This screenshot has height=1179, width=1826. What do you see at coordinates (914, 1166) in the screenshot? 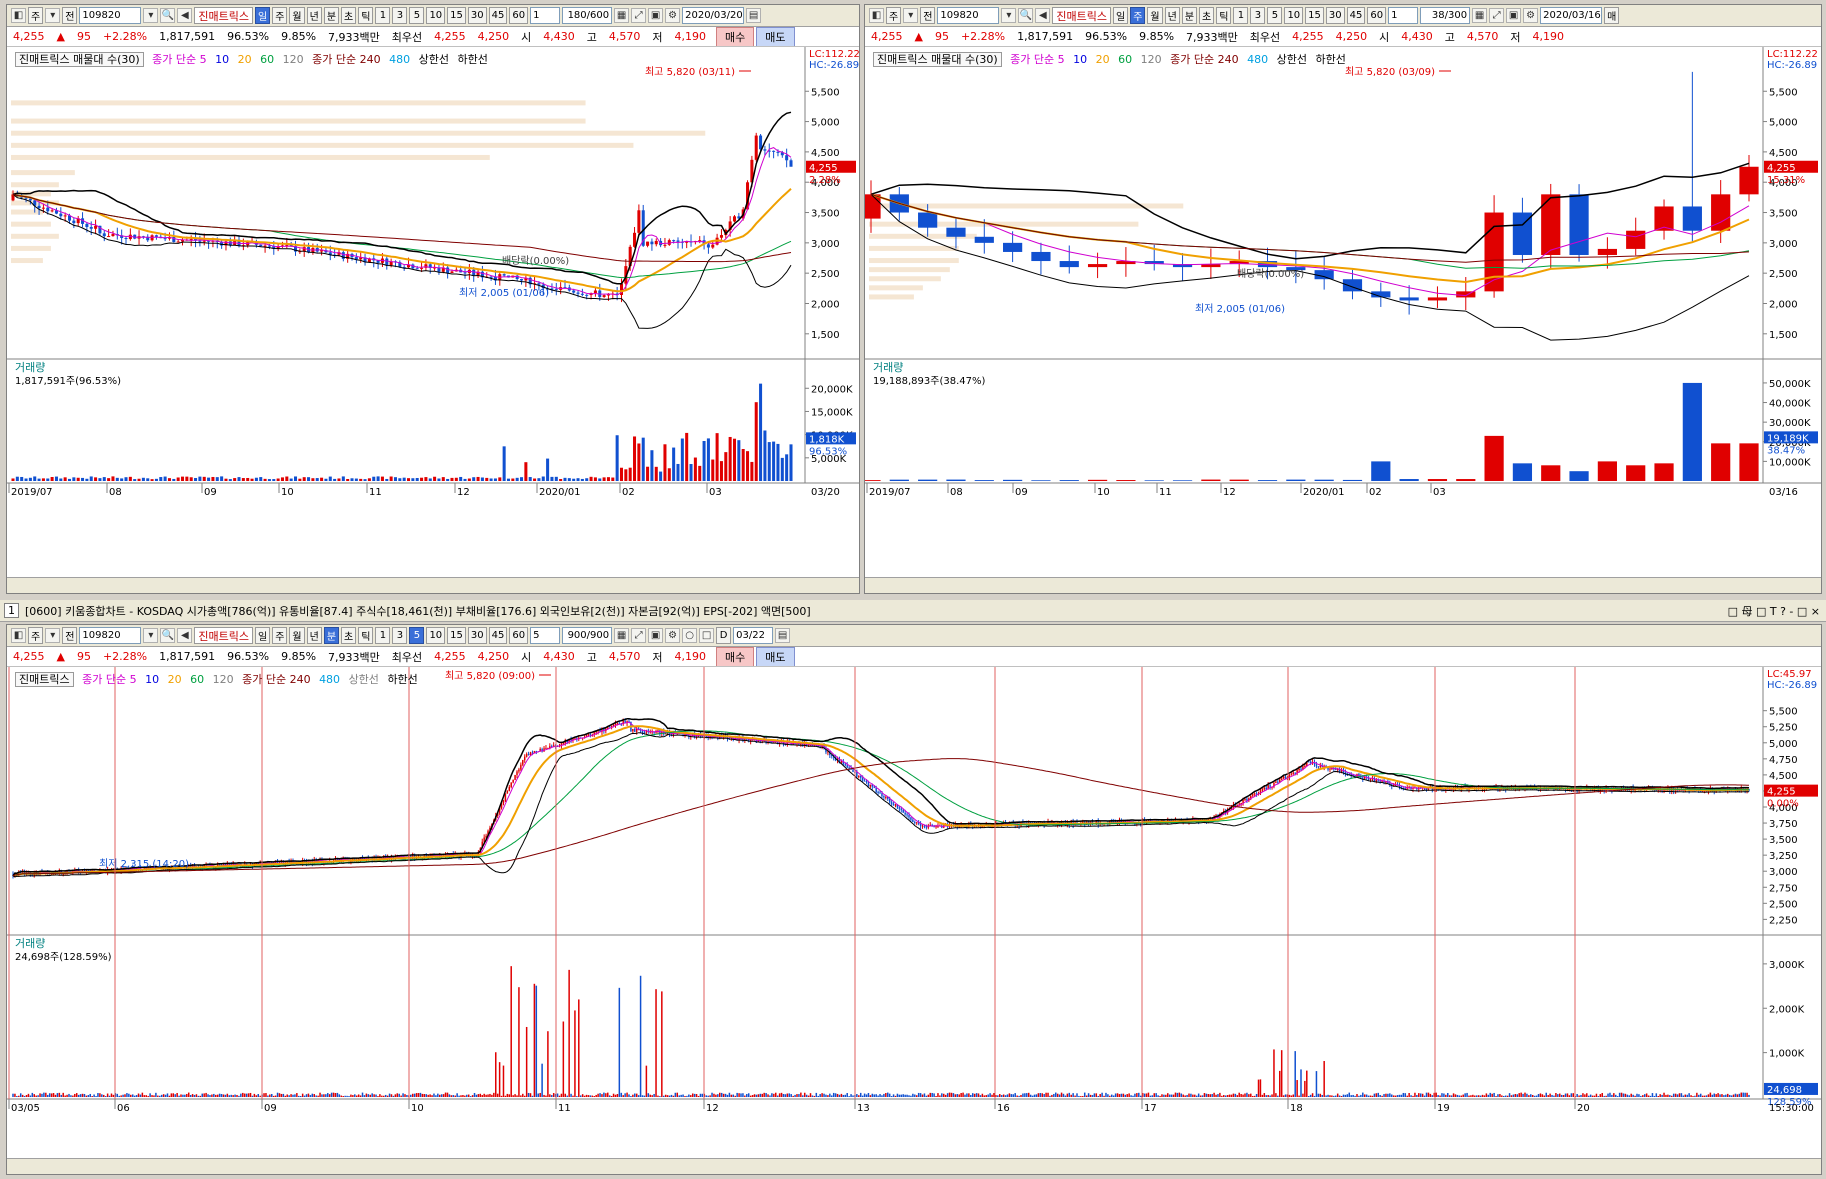
I see `minute-scroll-bar` at bounding box center [914, 1166].